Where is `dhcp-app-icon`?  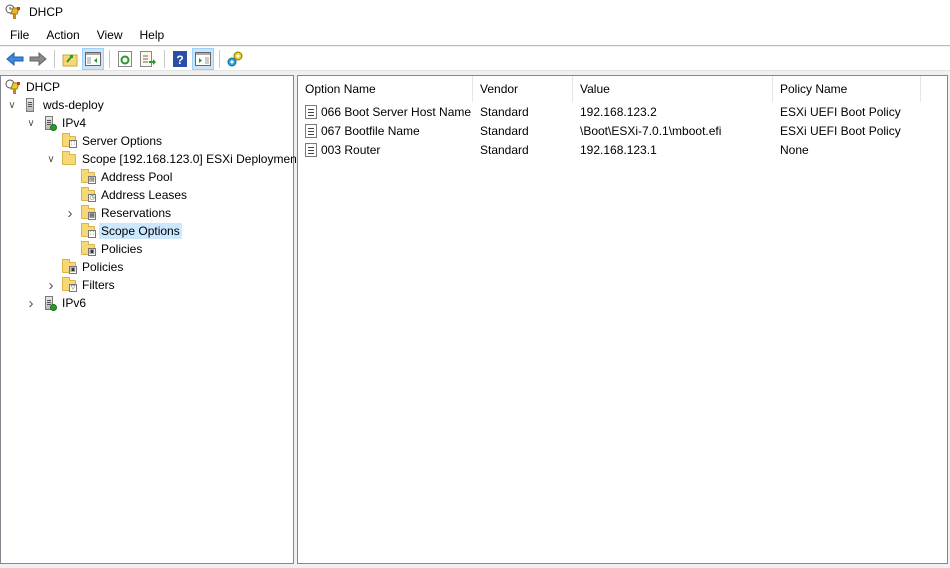 dhcp-app-icon is located at coordinates (13, 12).